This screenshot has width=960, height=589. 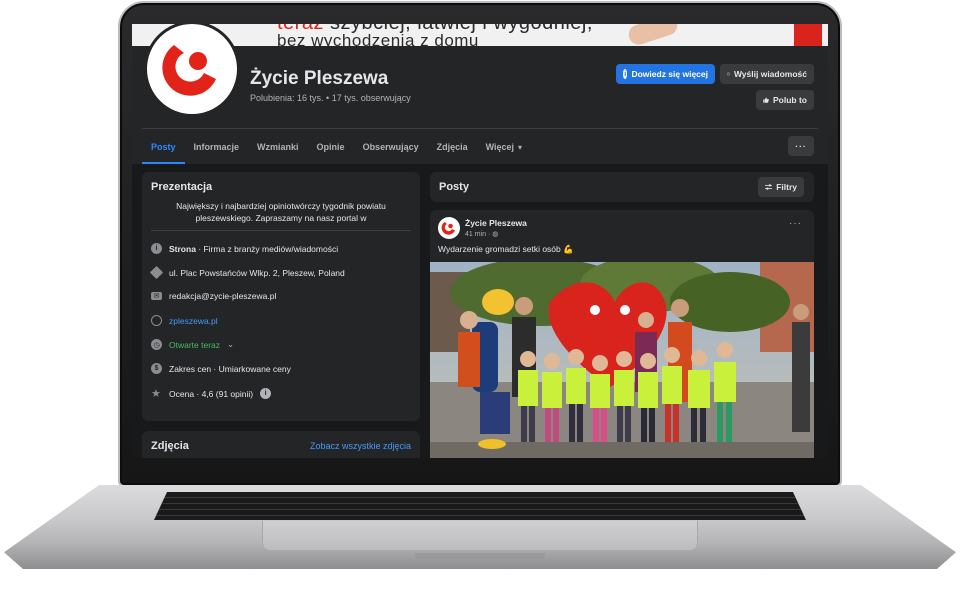 I want to click on see-all-photos-link: Zobacz wszystkie zdjęcia, so click(x=360, y=446).